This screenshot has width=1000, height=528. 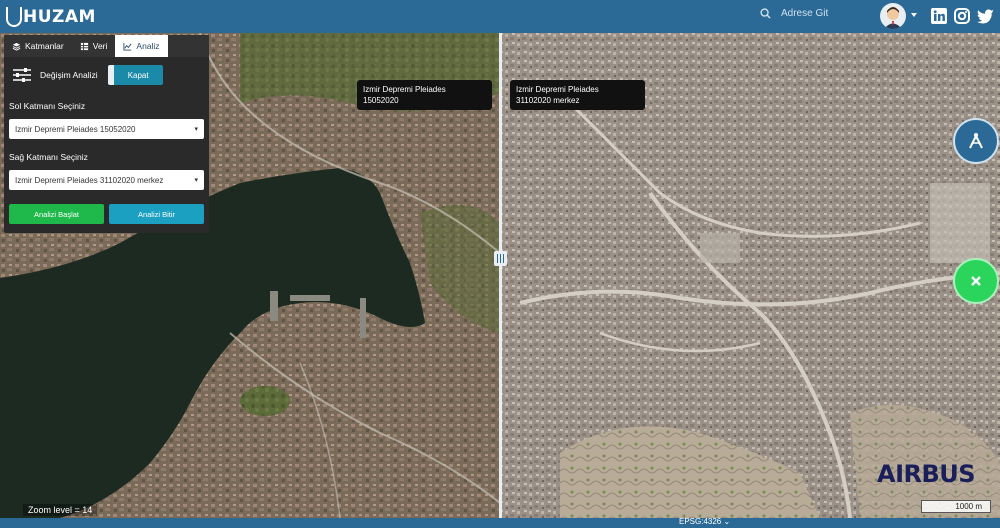 What do you see at coordinates (106, 75) in the screenshot?
I see `change-analysis-row: Değişim Analizi Kapat` at bounding box center [106, 75].